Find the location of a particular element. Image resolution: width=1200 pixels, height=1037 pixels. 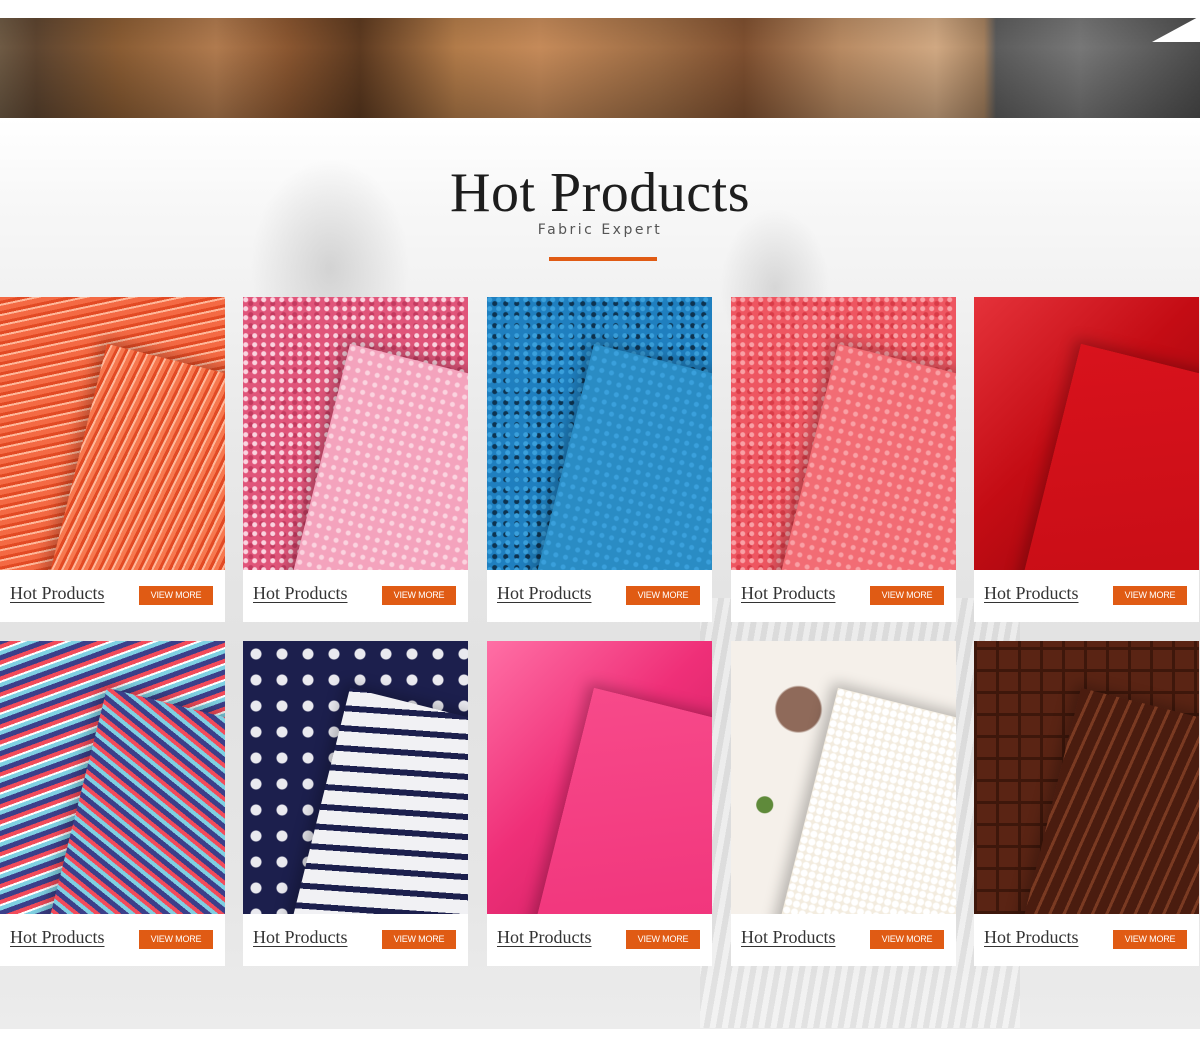

banner-corner-cut is located at coordinates (1176, 29).